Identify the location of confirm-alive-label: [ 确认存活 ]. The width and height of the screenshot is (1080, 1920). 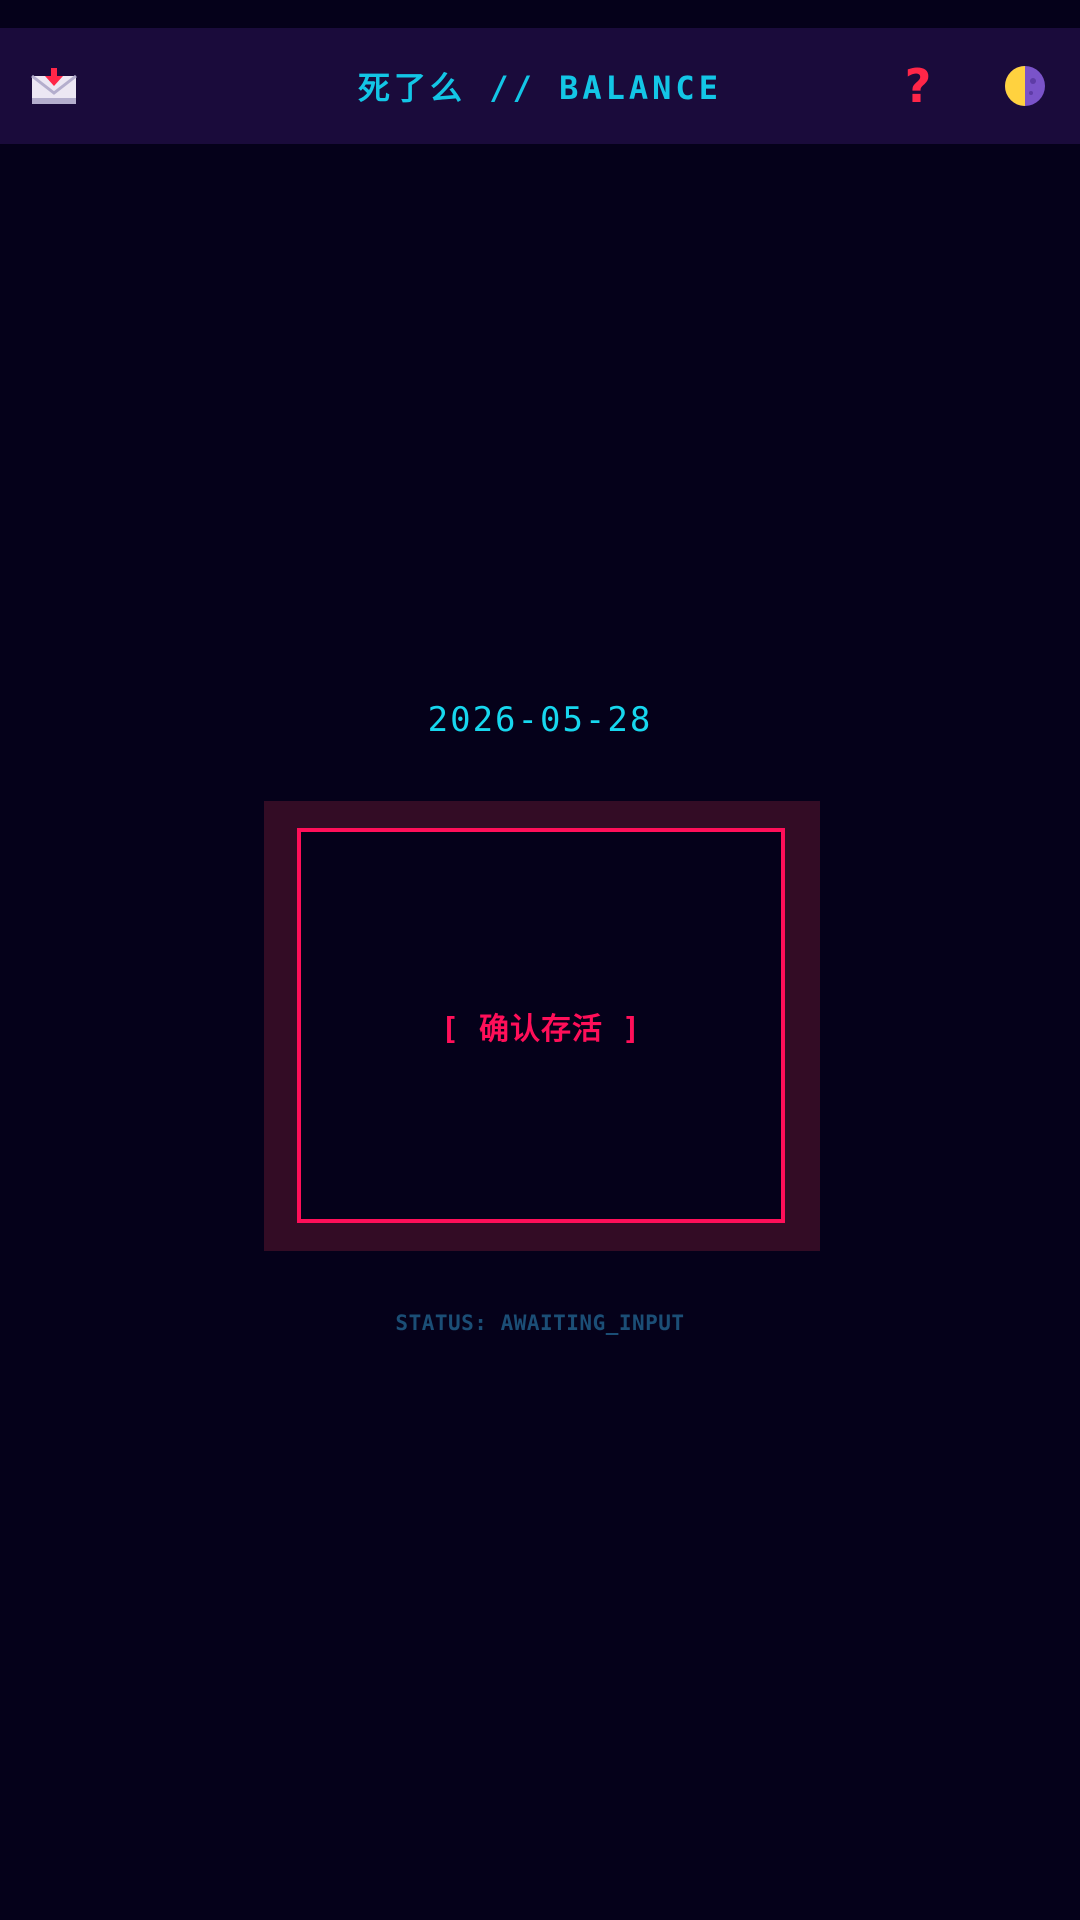
(541, 1029).